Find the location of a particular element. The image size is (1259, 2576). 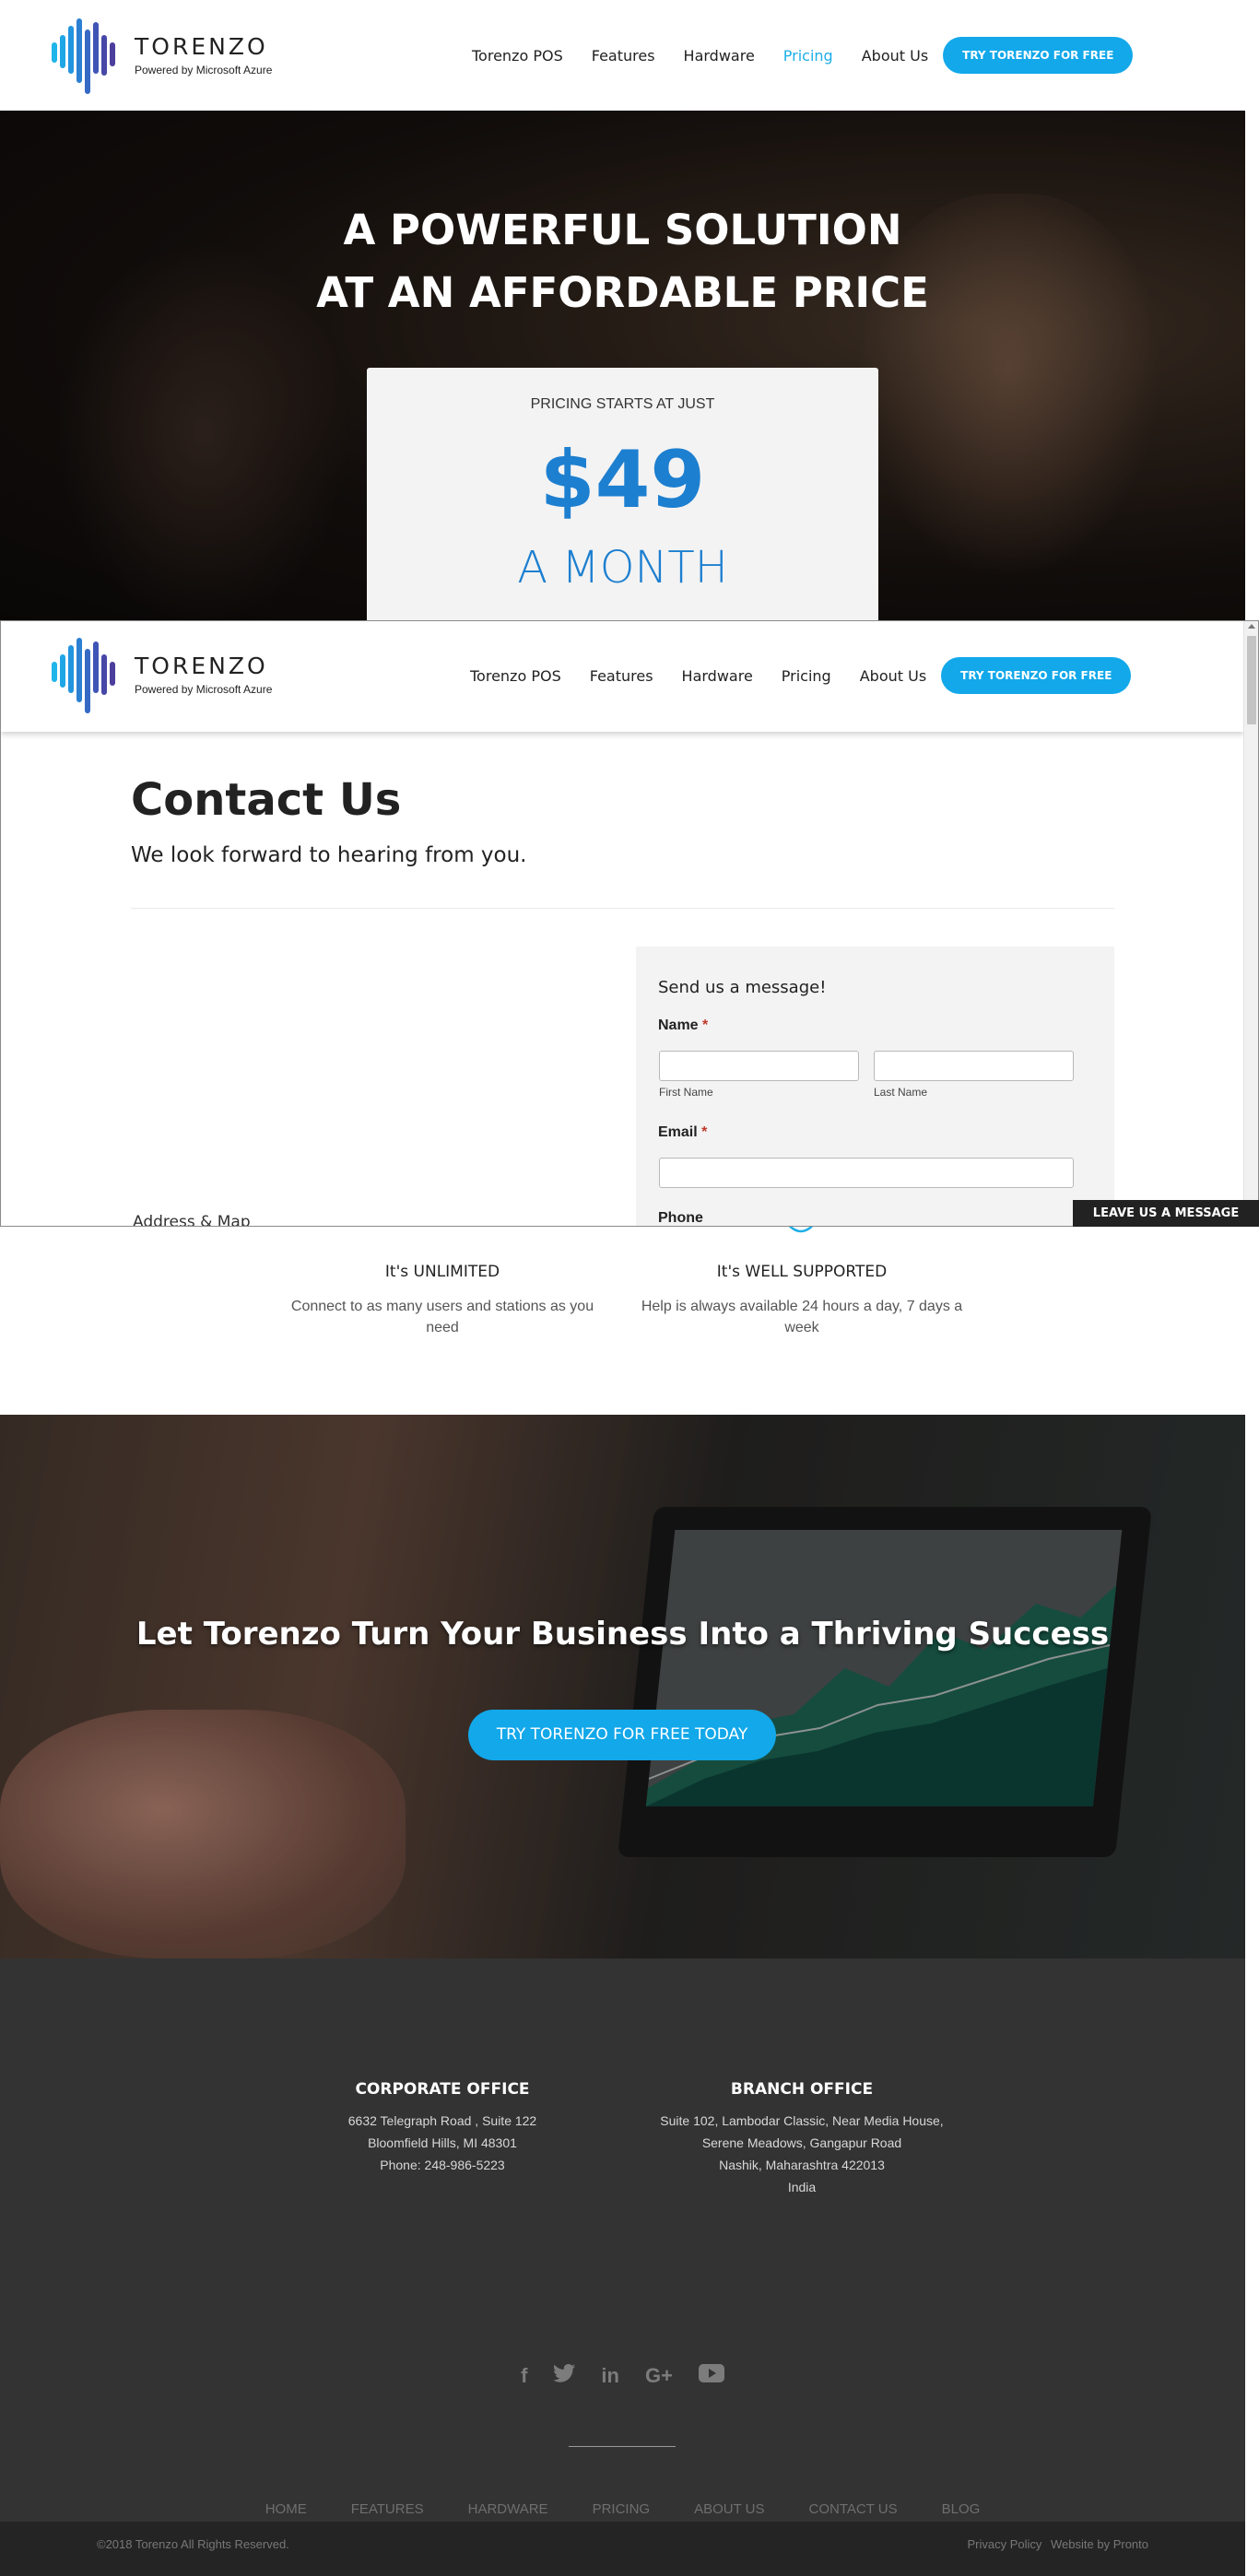

footer-link-hardware: HARDWARE is located at coordinates (508, 2509).